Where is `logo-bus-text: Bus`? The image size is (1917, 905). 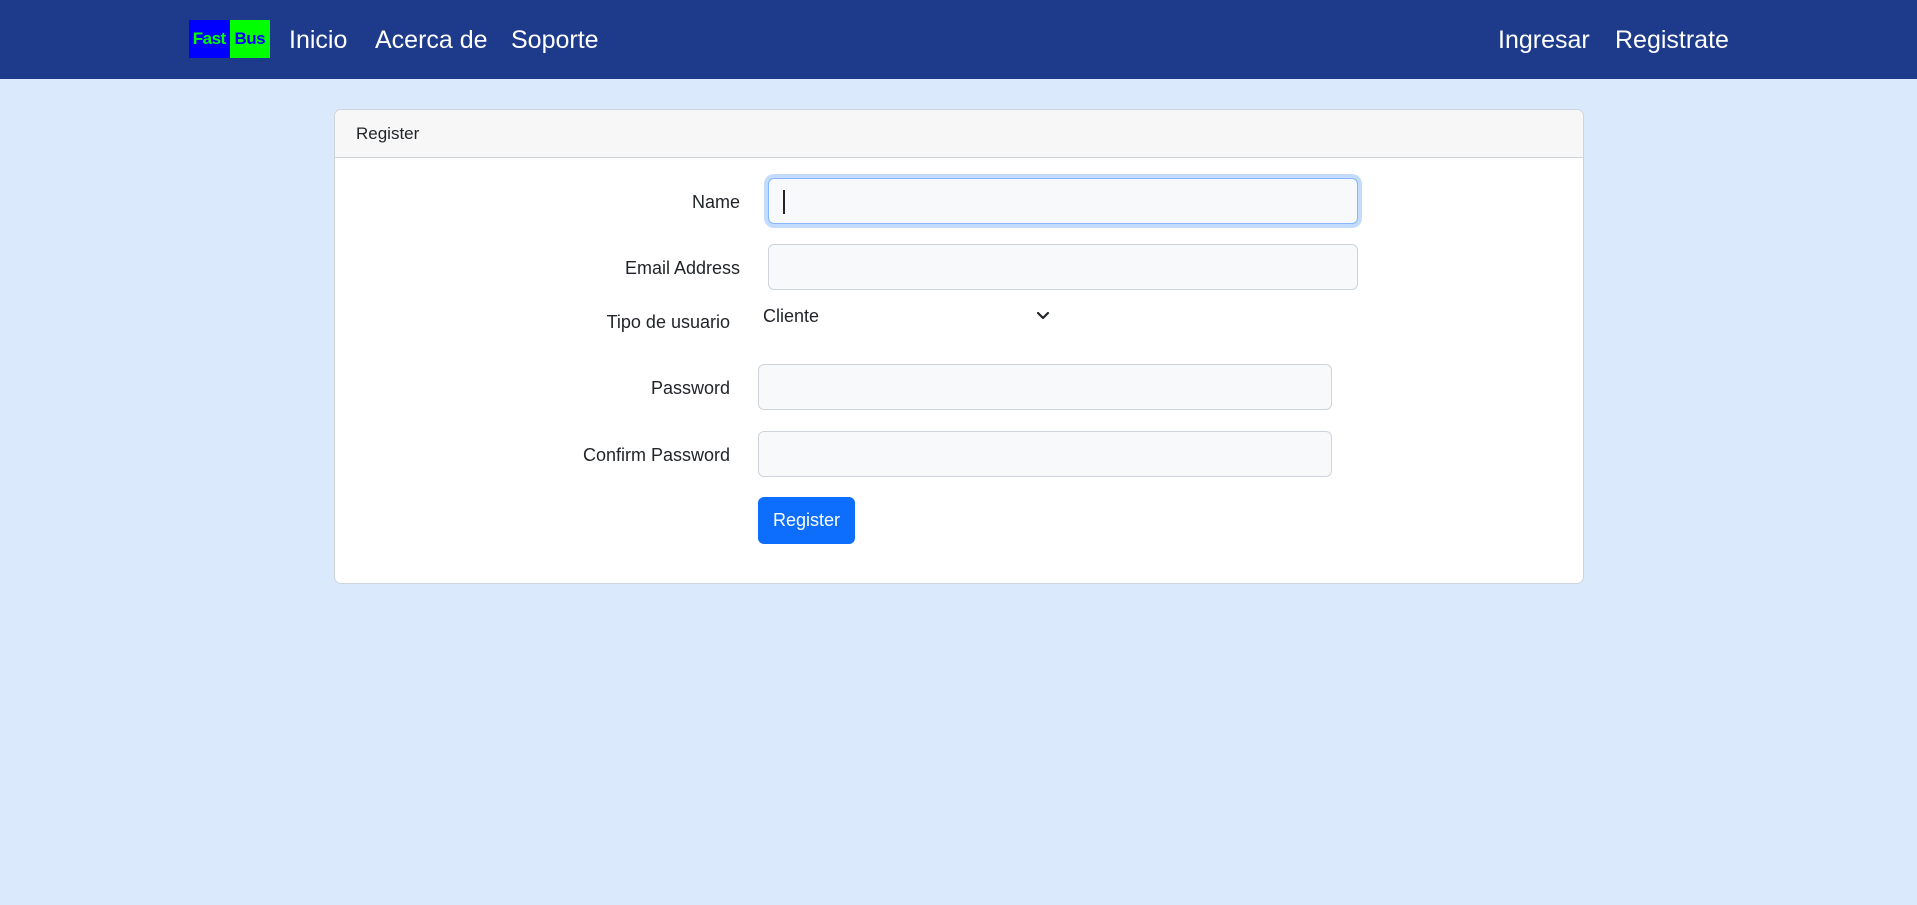 logo-bus-text: Bus is located at coordinates (249, 39).